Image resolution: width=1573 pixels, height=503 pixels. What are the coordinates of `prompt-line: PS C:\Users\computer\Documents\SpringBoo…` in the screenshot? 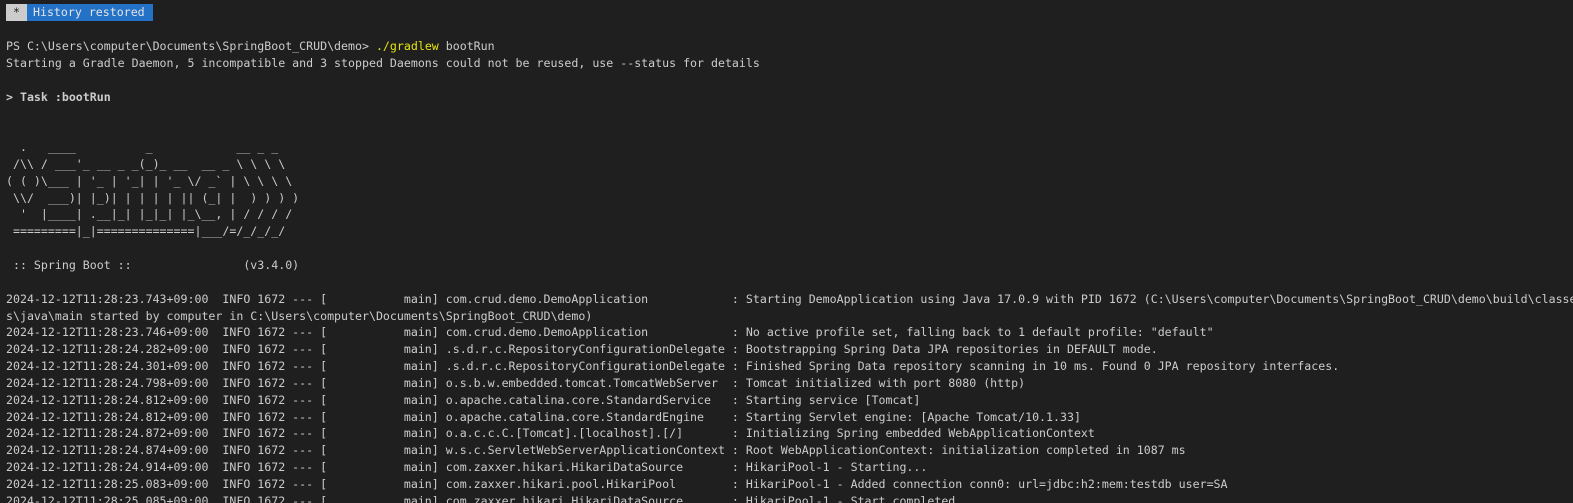 It's located at (789, 46).